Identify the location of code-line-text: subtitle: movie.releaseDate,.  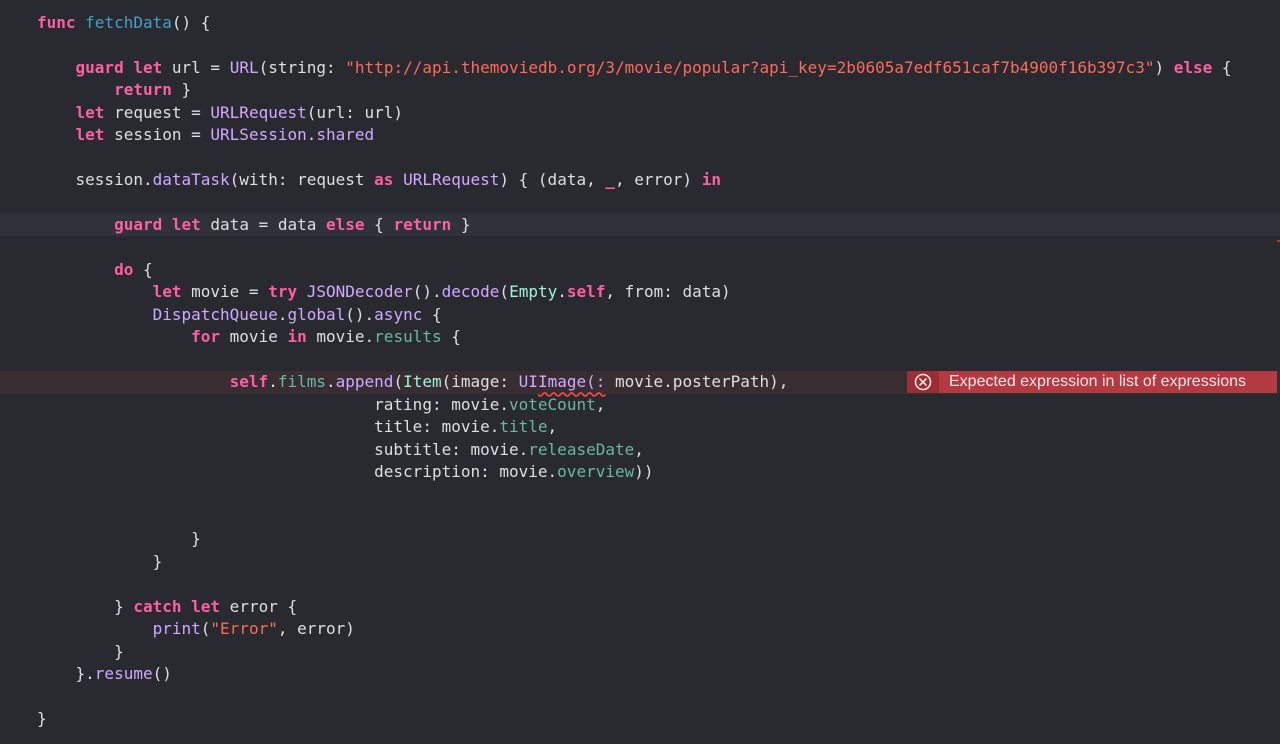
(340, 450).